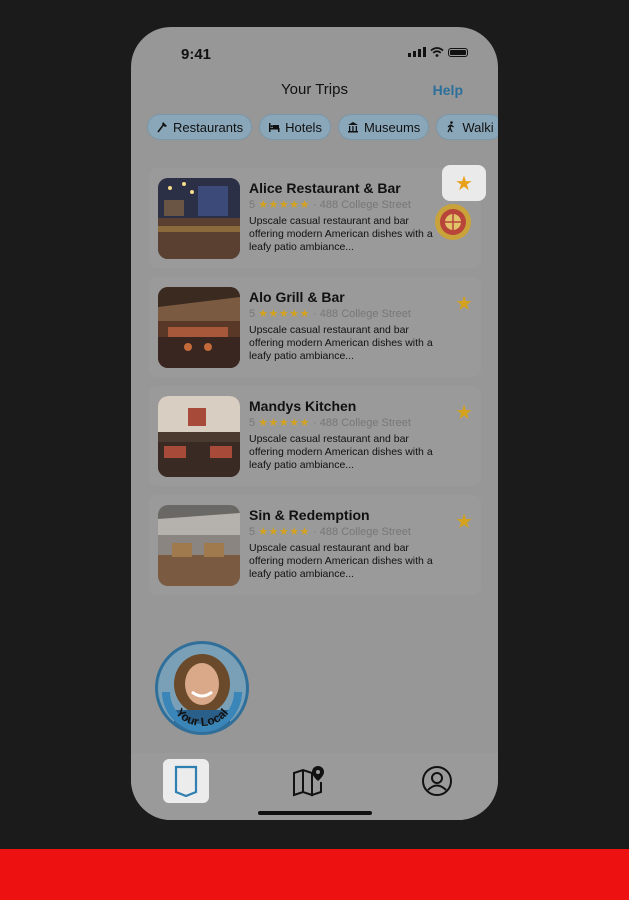  I want to click on signal-icon, so click(417, 52).